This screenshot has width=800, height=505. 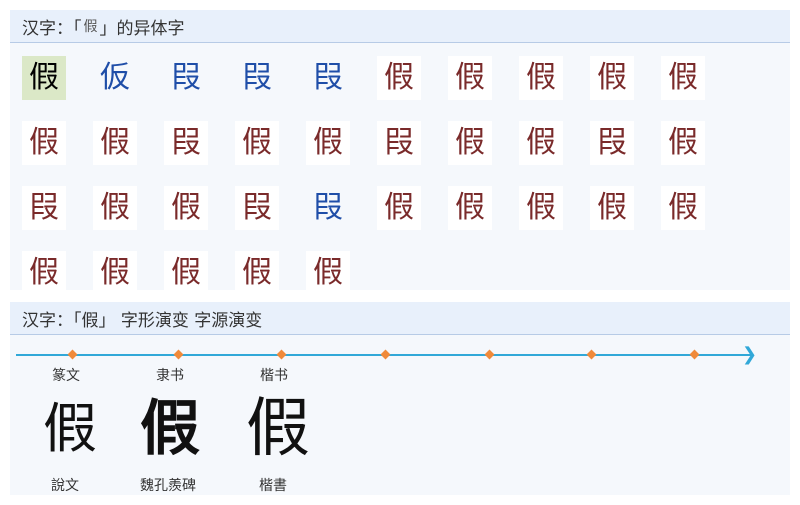 What do you see at coordinates (66, 376) in the screenshot?
I see `stage-label-seal: 篆文` at bounding box center [66, 376].